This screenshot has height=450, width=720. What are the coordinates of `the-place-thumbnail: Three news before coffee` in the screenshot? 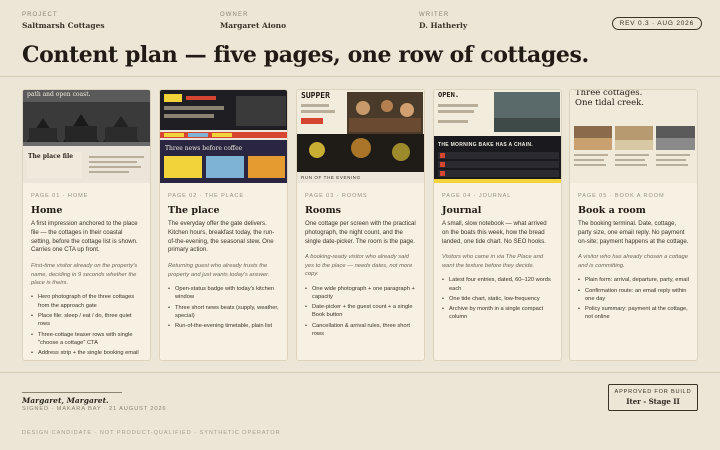 It's located at (223, 136).